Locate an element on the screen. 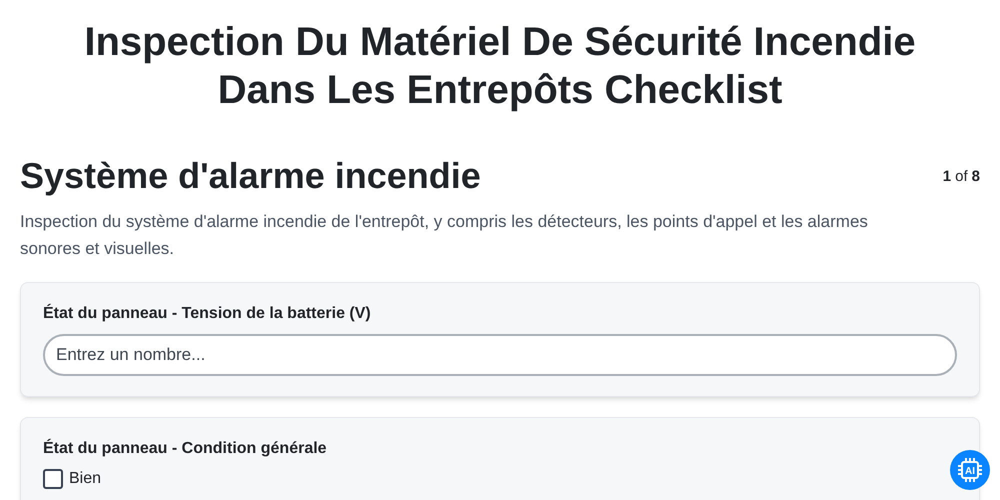 This screenshot has height=500, width=1000. section-heading: Système d'alarme incendie is located at coordinates (250, 176).